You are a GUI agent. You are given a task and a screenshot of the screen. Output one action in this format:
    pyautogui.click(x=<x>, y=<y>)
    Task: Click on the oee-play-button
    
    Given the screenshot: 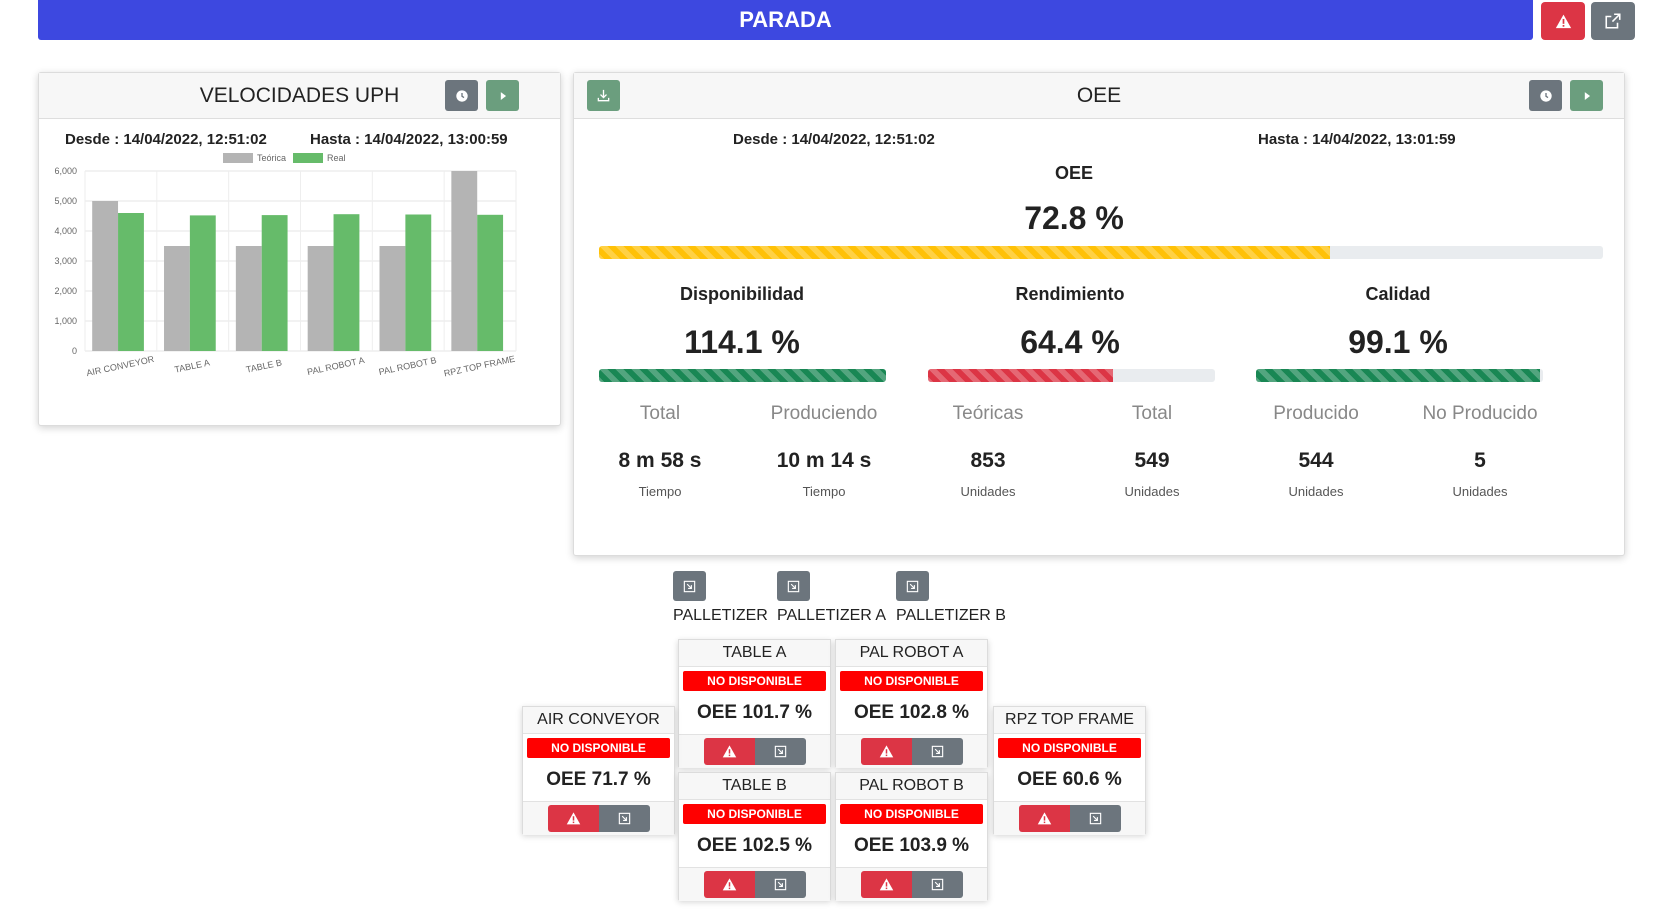 What is the action you would take?
    pyautogui.click(x=1586, y=95)
    